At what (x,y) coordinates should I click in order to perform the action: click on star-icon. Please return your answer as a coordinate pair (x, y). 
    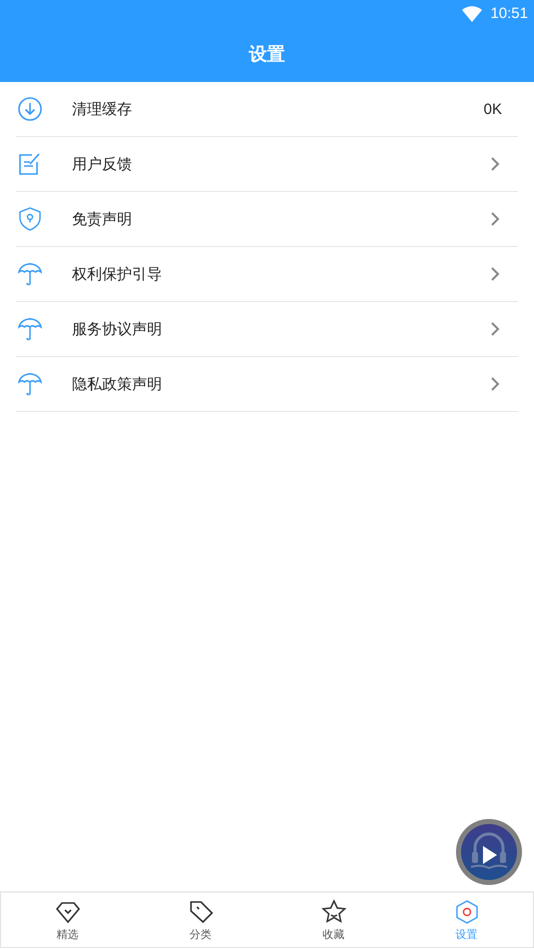
    Looking at the image, I should click on (333, 911).